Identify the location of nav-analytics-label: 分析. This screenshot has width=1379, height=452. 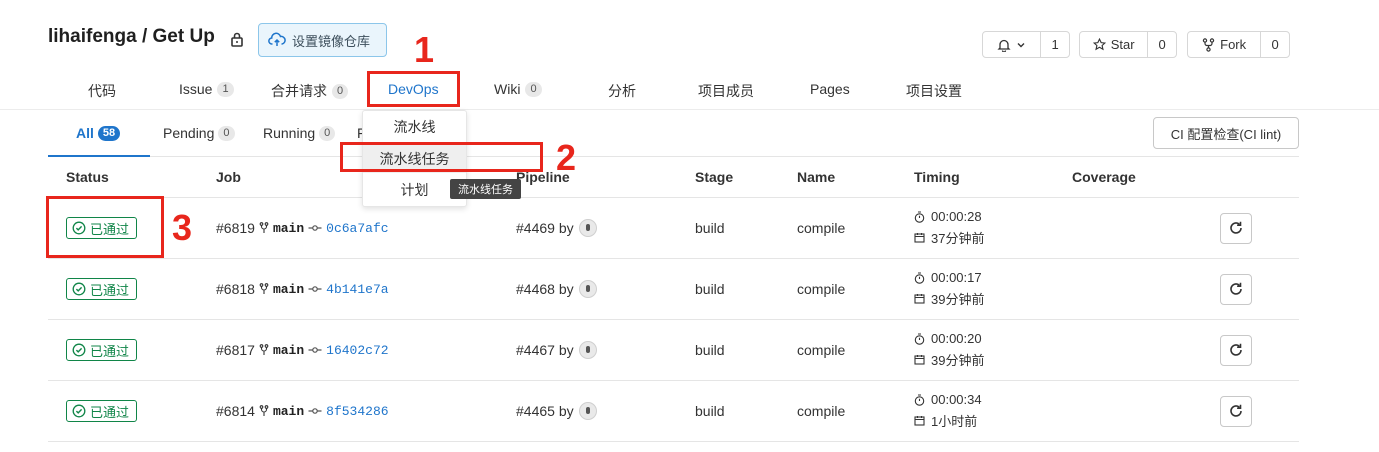
(622, 91).